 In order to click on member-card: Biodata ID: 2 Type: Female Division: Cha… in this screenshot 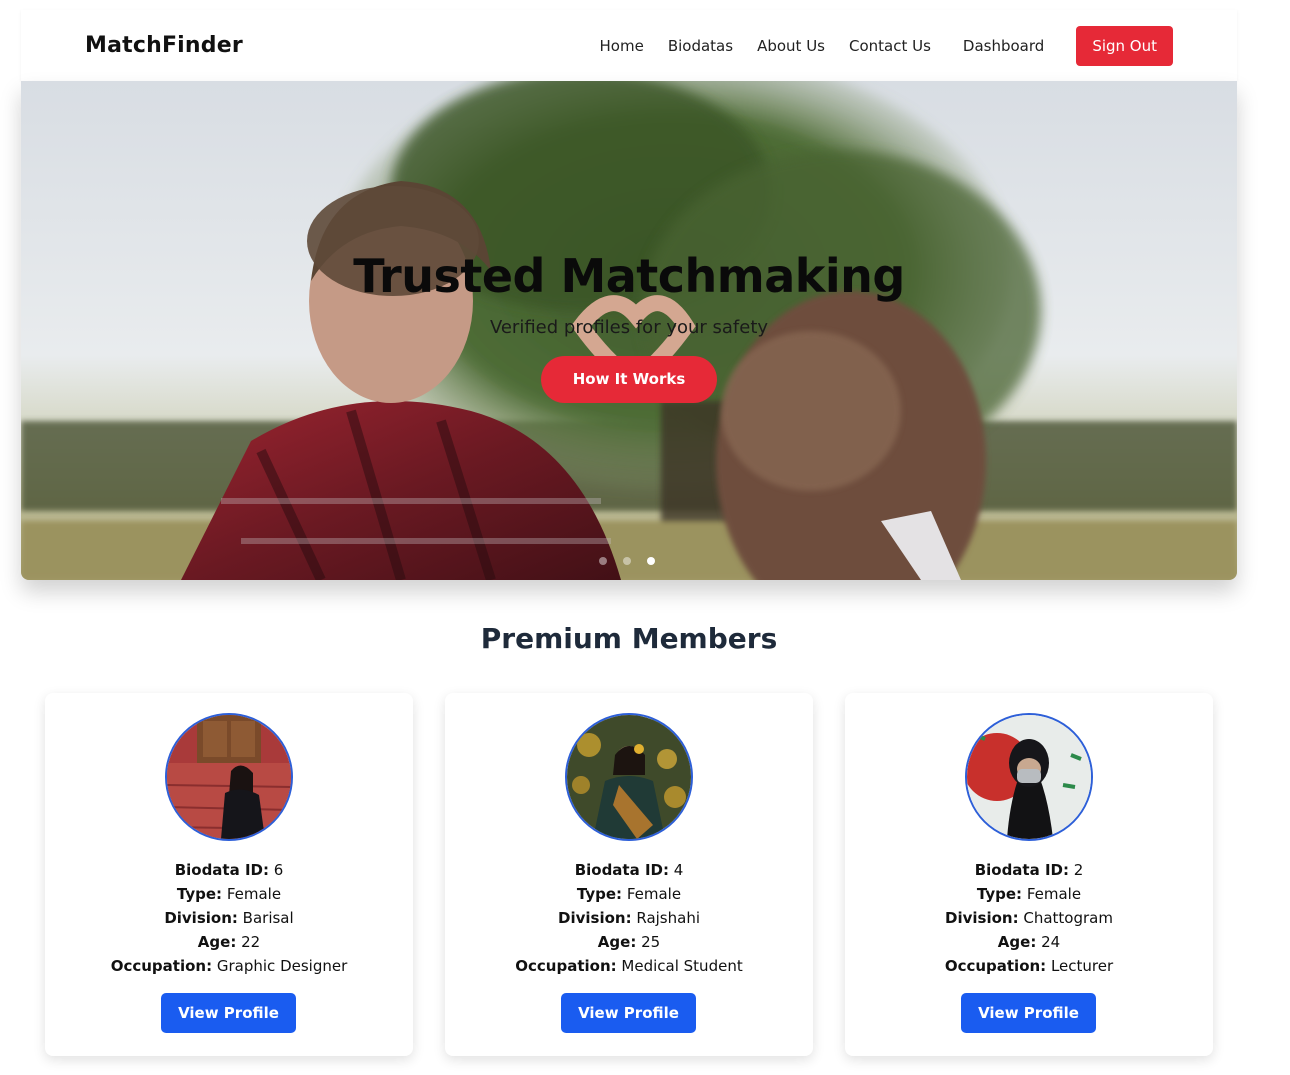, I will do `click(1029, 874)`.